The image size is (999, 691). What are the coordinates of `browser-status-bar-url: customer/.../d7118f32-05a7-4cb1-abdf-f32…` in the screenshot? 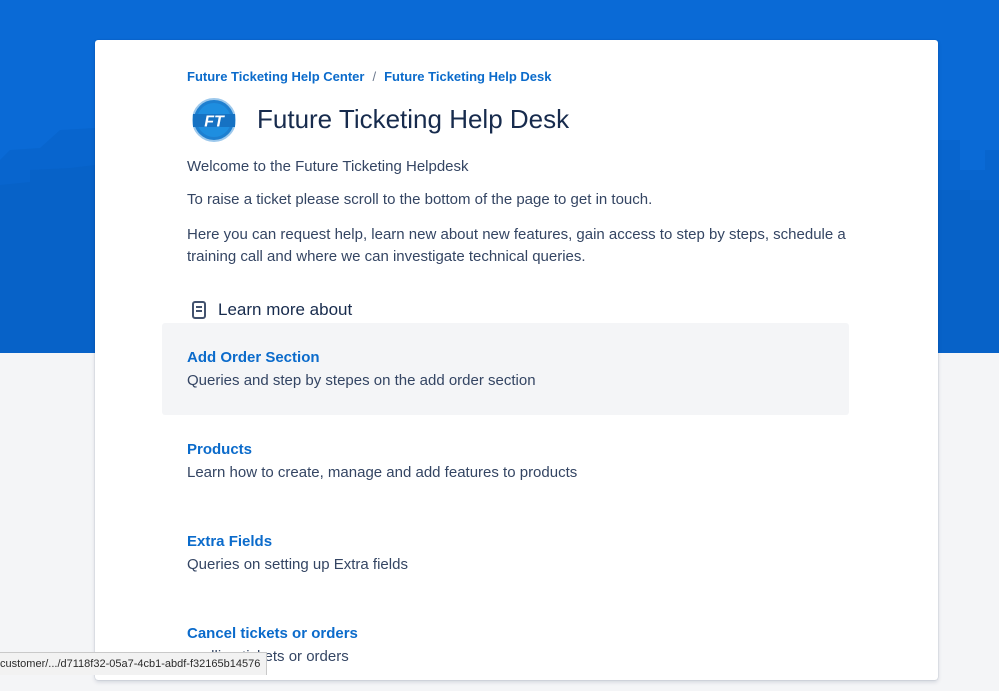 It's located at (134, 663).